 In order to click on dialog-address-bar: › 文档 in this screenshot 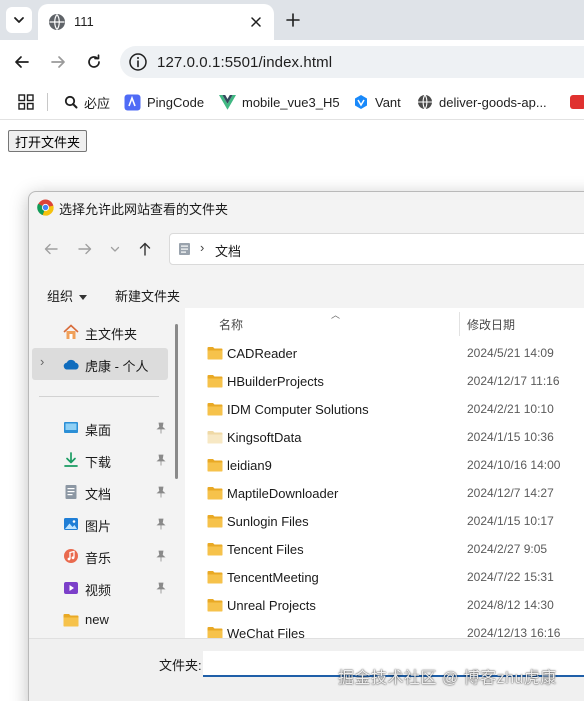, I will do `click(376, 249)`.